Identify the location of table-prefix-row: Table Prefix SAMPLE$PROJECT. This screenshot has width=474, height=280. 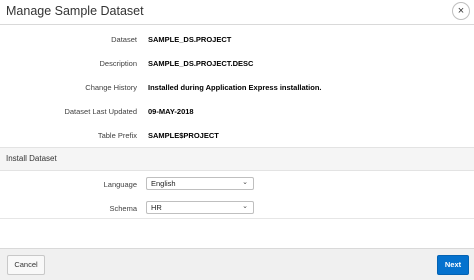
(237, 136).